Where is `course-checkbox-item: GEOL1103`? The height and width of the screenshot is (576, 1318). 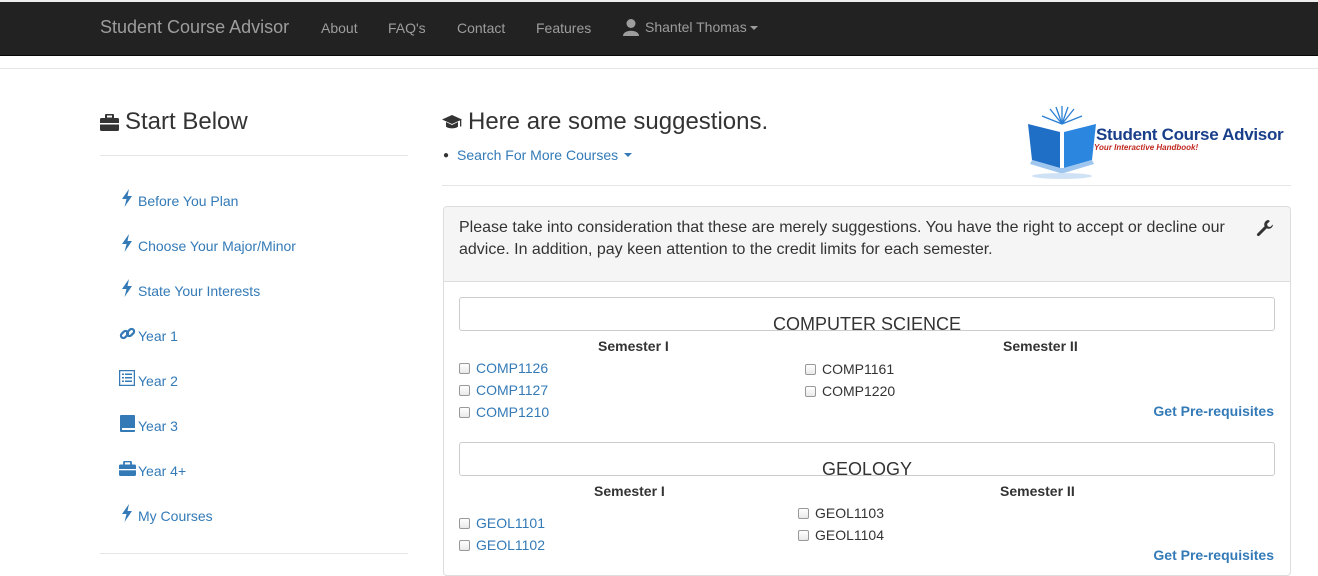
course-checkbox-item: GEOL1103 is located at coordinates (841, 513).